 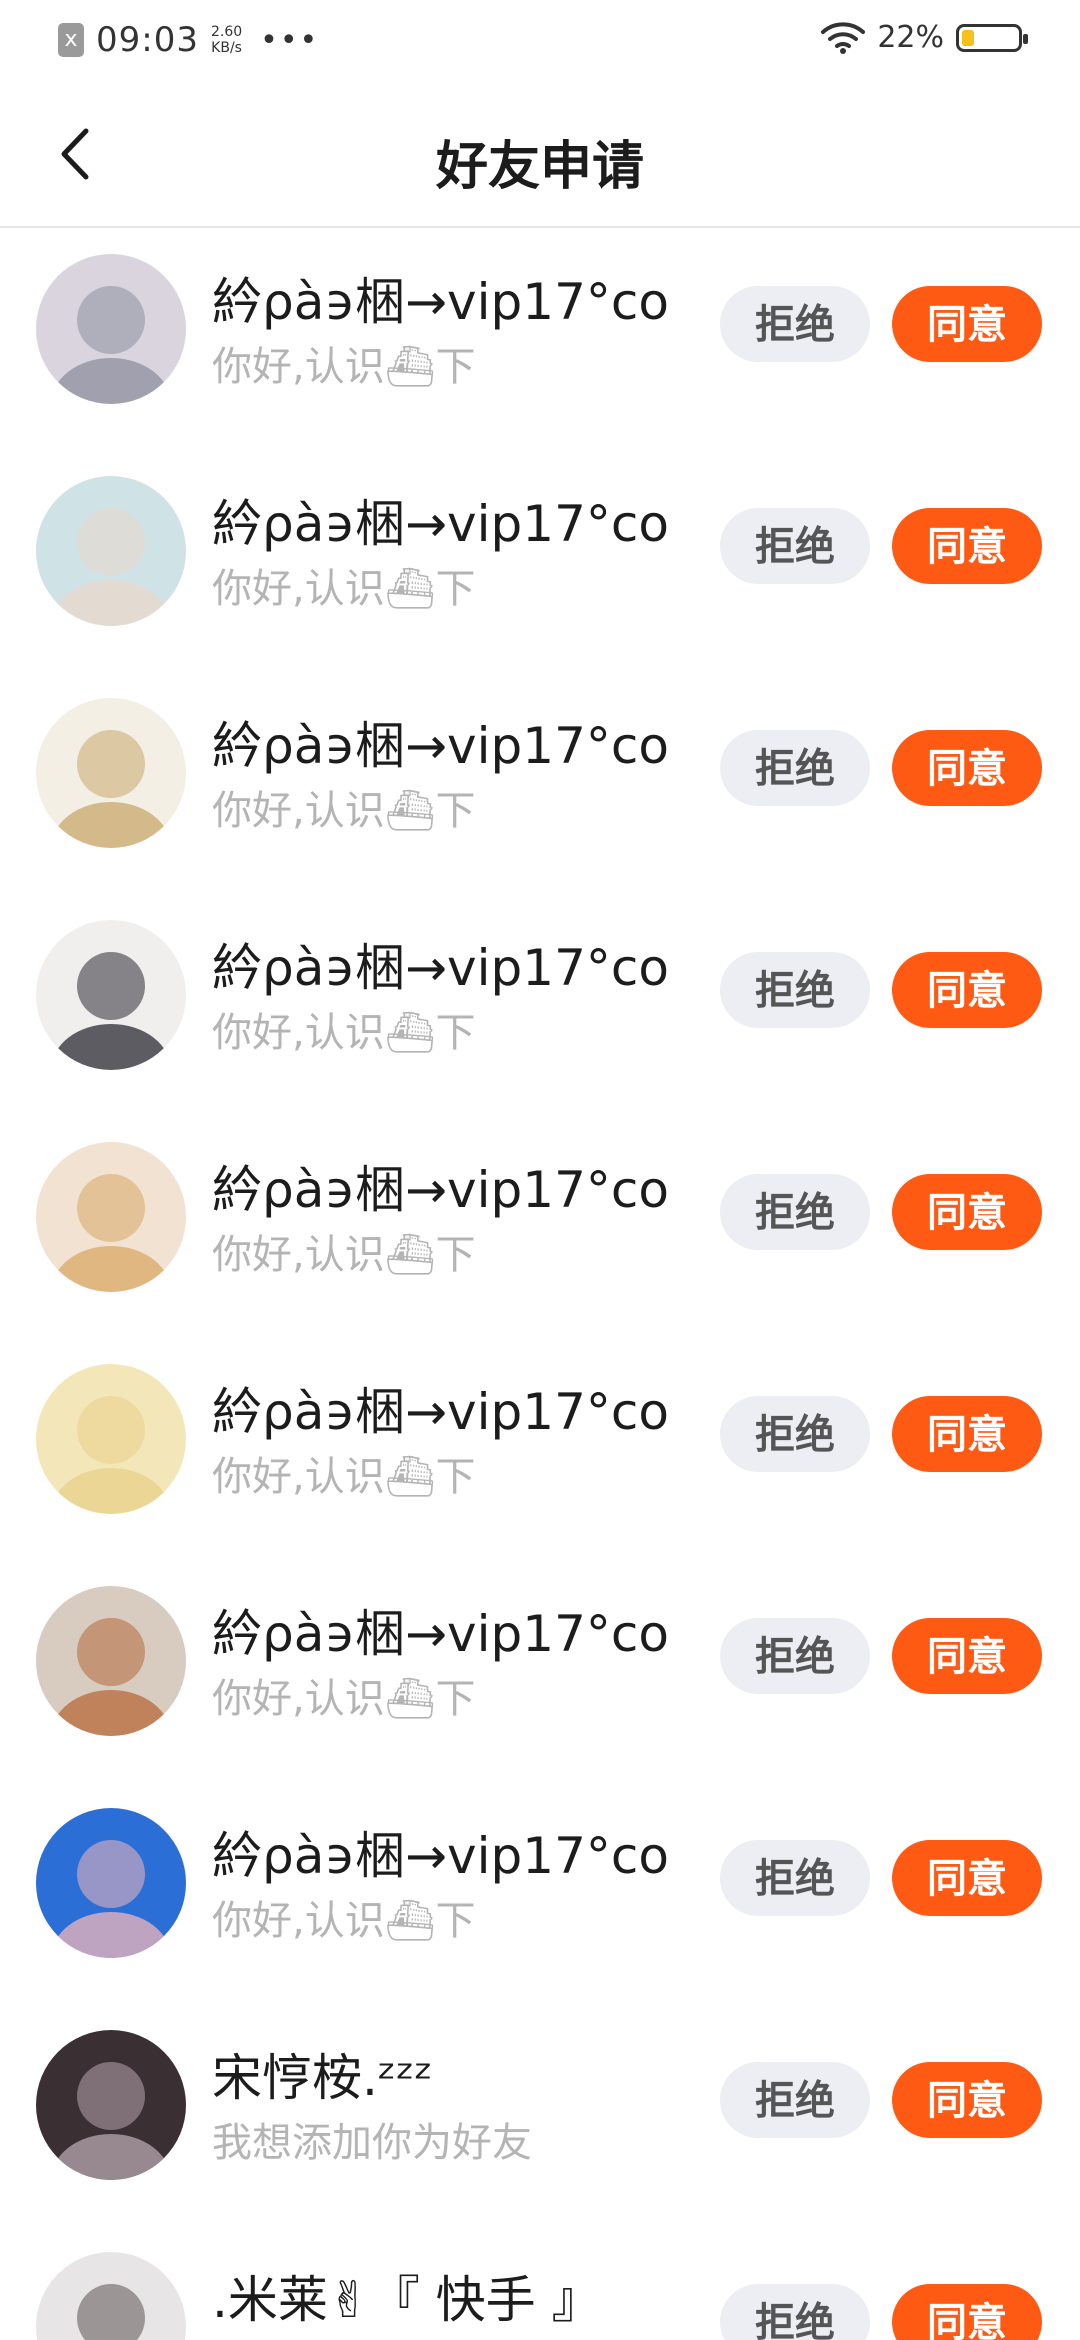 What do you see at coordinates (322, 2078) in the screenshot?
I see `requester-name: 宋悙桉.ᶻᶻᶻ` at bounding box center [322, 2078].